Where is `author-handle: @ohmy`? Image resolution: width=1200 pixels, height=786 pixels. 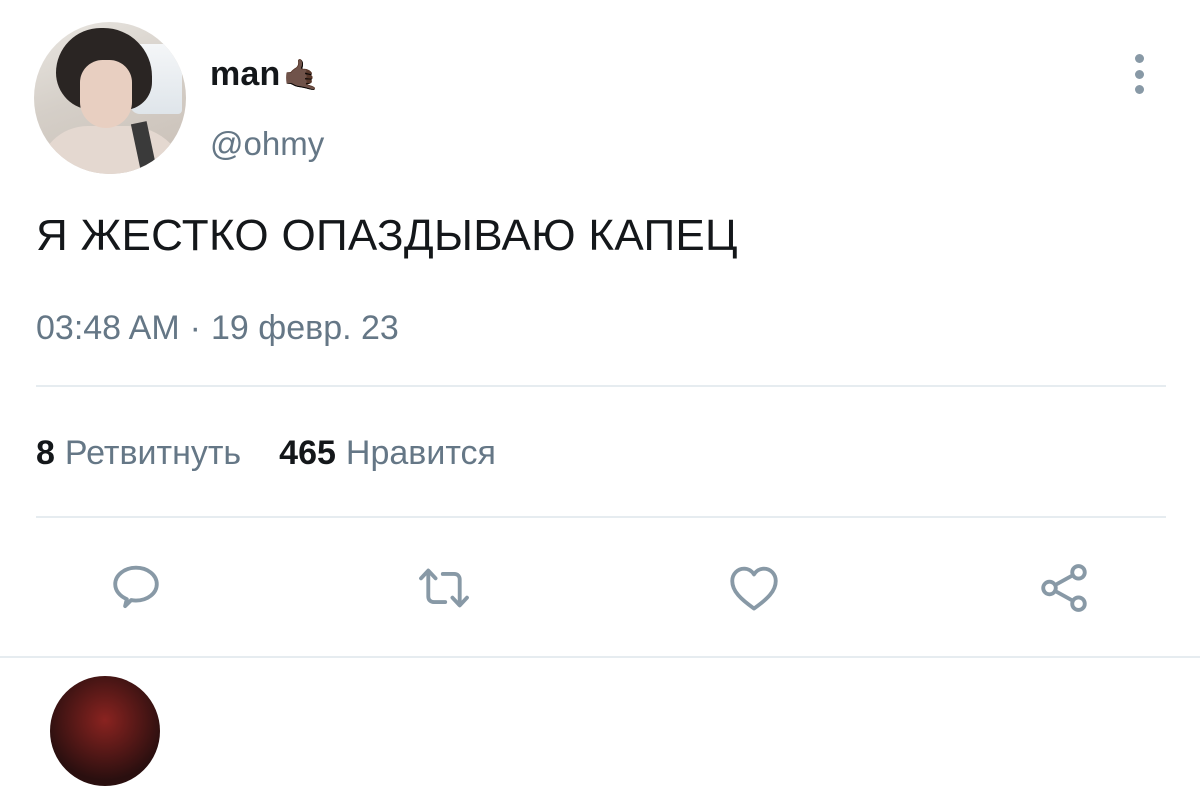 author-handle: @ohmy is located at coordinates (267, 144).